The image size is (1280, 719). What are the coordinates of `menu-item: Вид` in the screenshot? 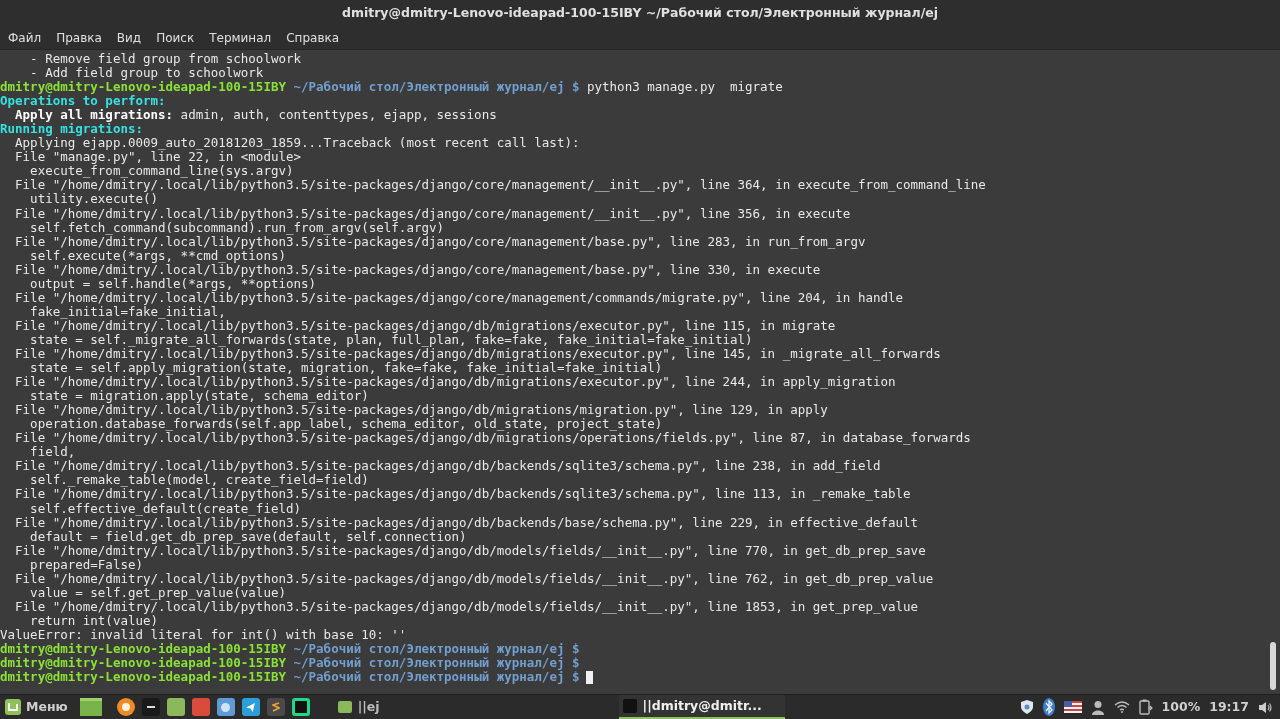 It's located at (129, 37).